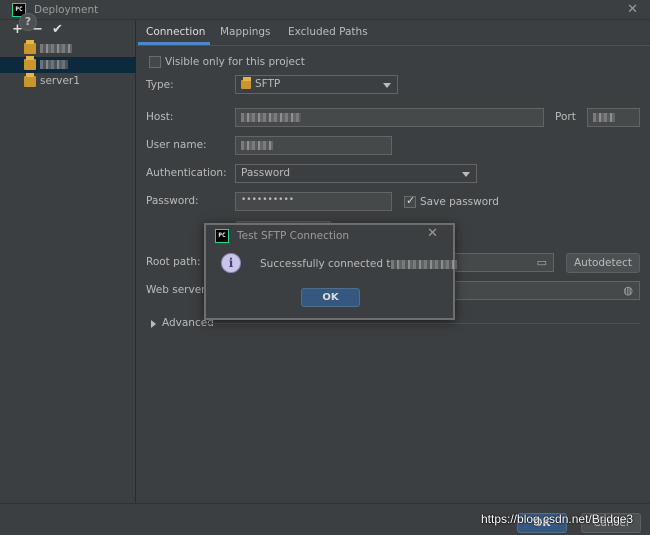 This screenshot has height=535, width=650. I want to click on visible-only-checkbox, so click(155, 62).